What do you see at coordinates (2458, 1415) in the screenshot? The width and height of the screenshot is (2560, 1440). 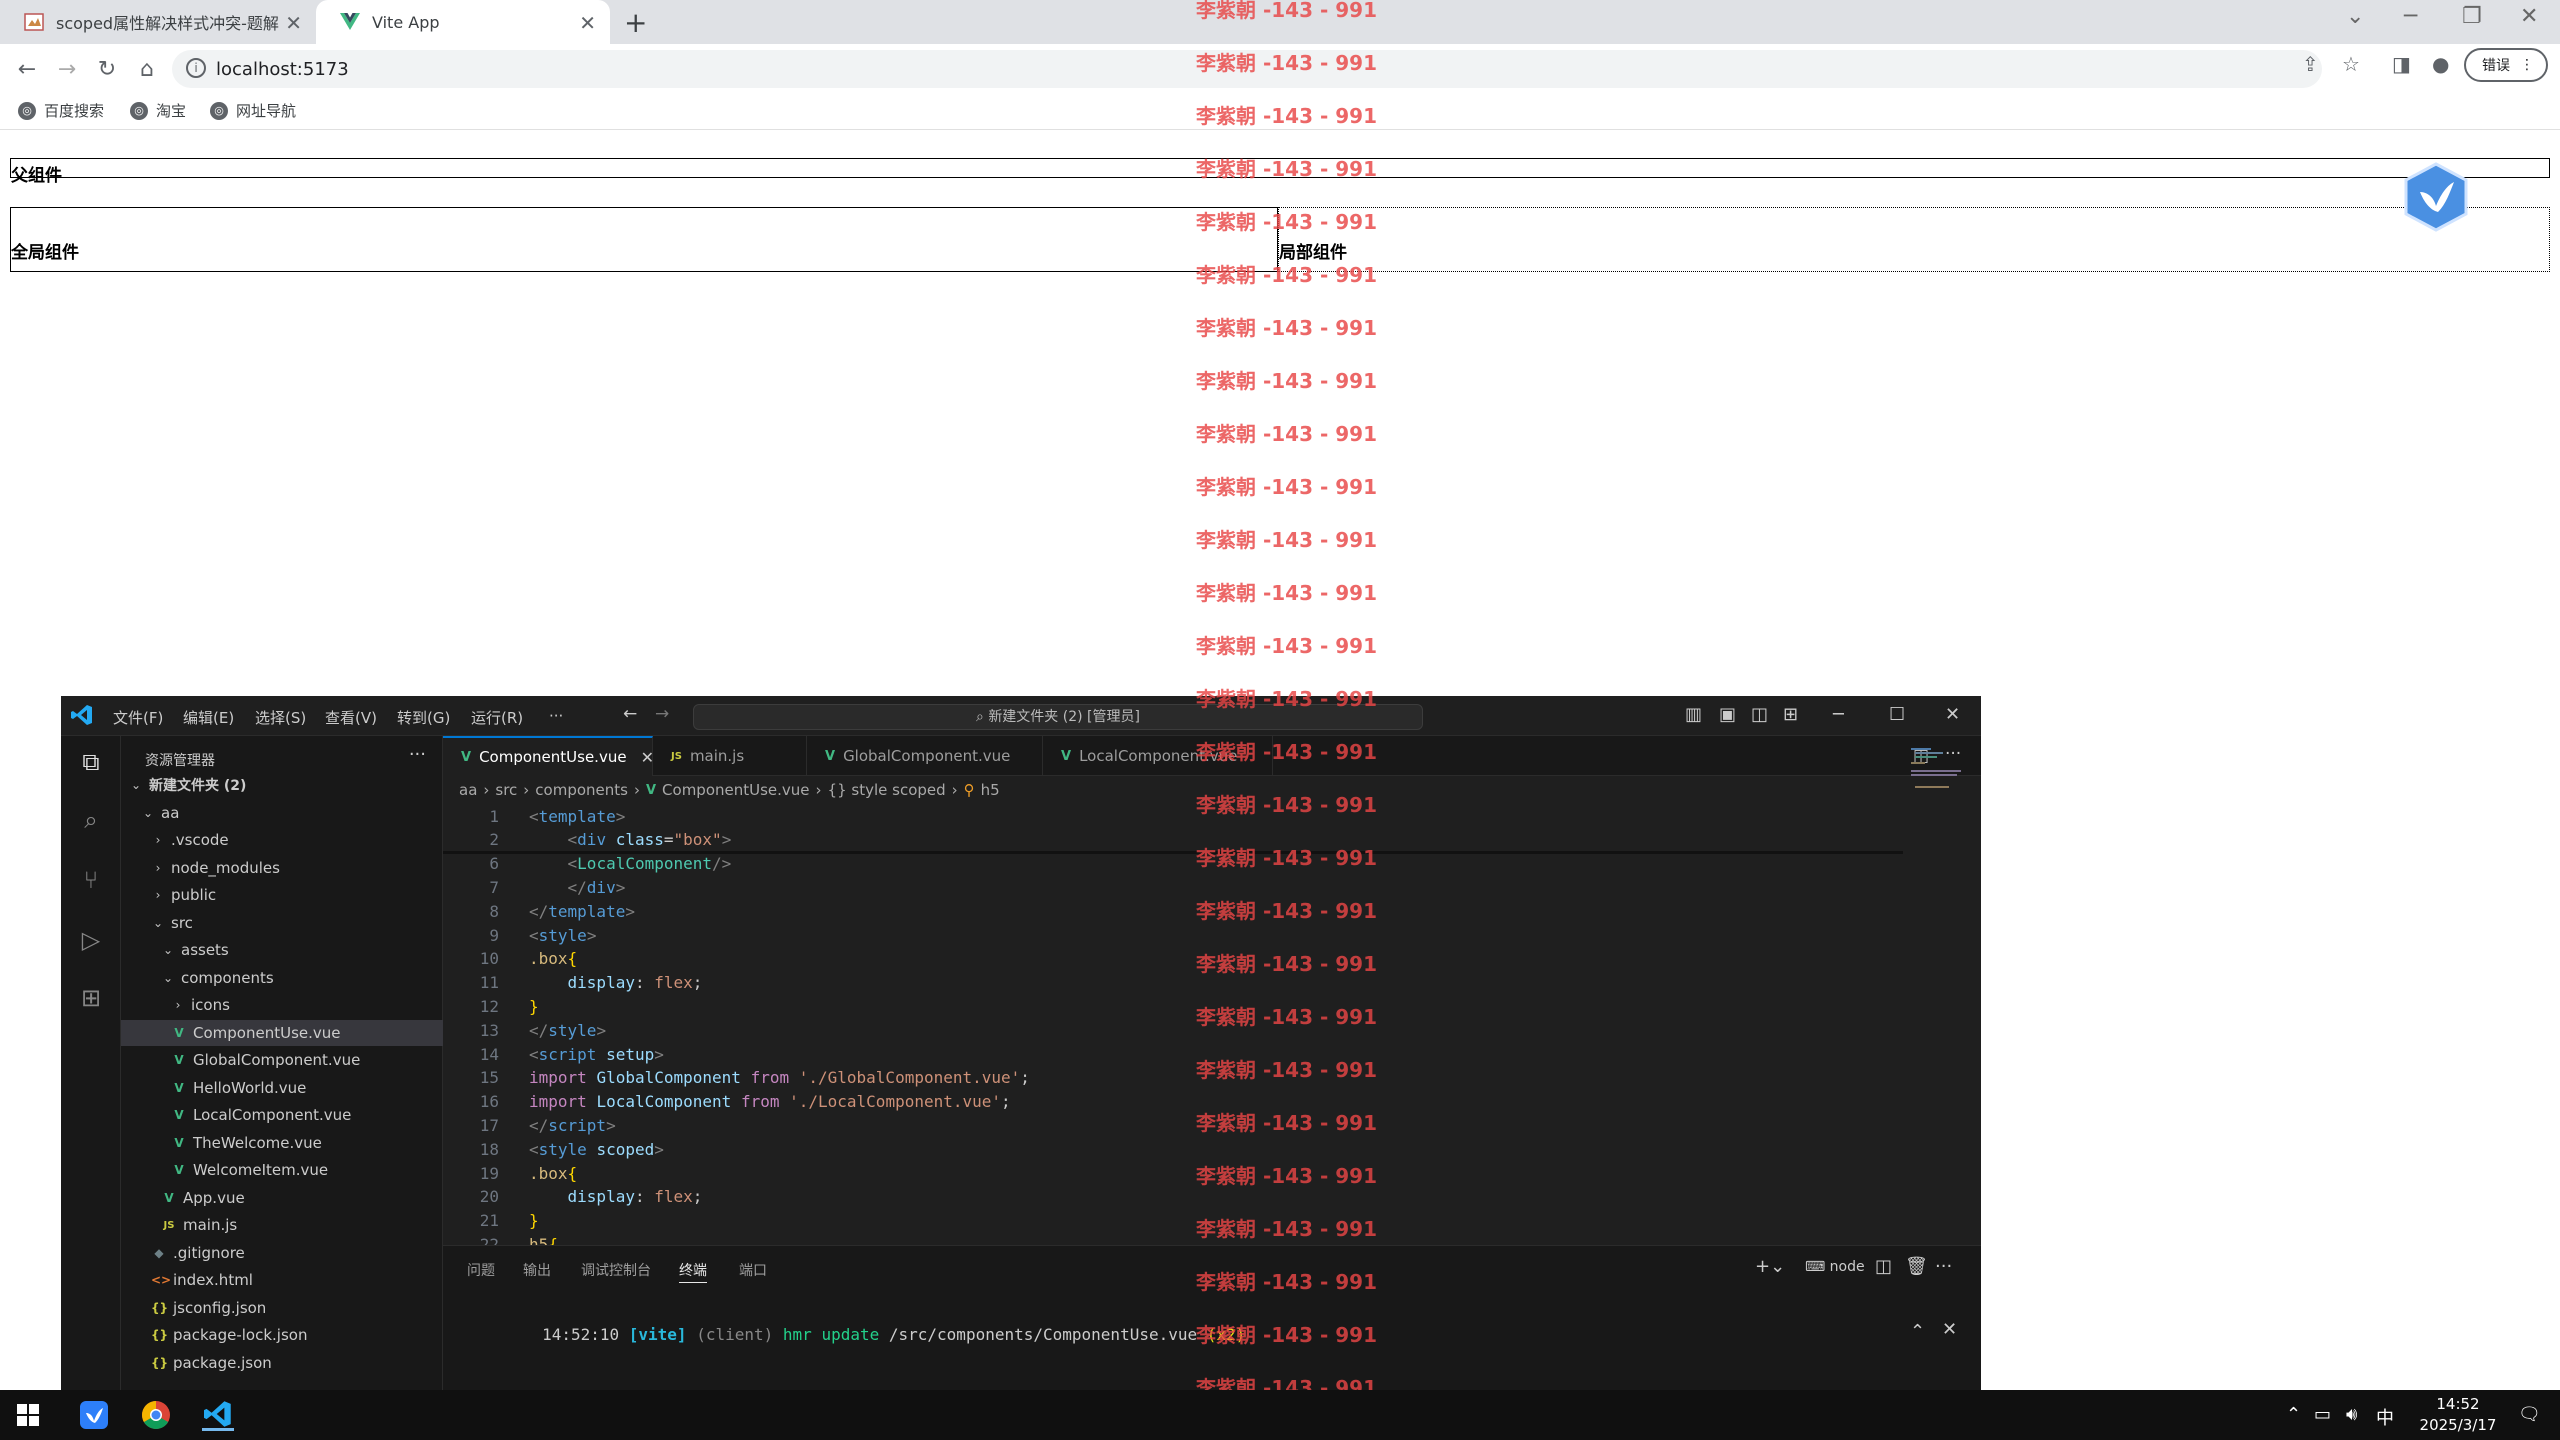 I see `clock: 14:52 2025/3/17` at bounding box center [2458, 1415].